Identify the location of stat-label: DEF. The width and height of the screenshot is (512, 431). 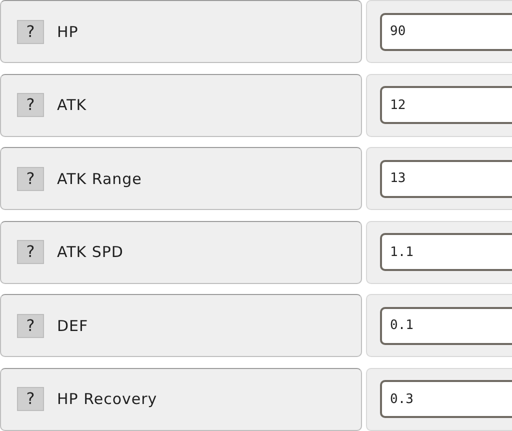
(72, 325).